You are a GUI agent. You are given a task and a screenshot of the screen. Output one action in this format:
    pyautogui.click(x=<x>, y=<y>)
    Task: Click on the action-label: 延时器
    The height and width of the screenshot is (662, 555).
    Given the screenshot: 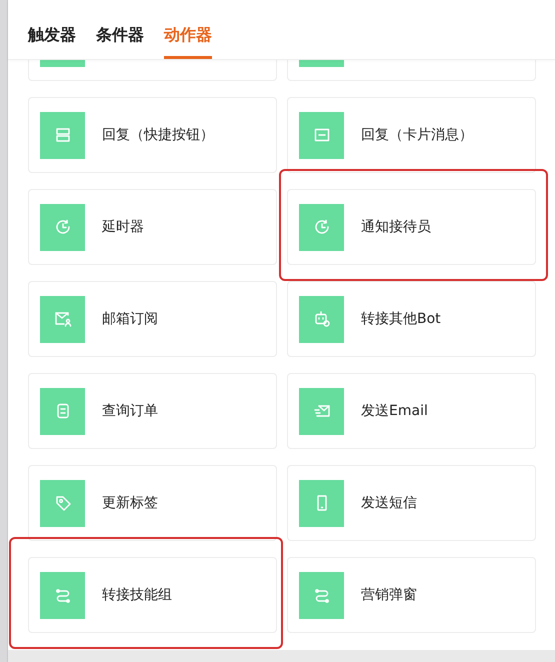 What is the action you would take?
    pyautogui.click(x=123, y=227)
    